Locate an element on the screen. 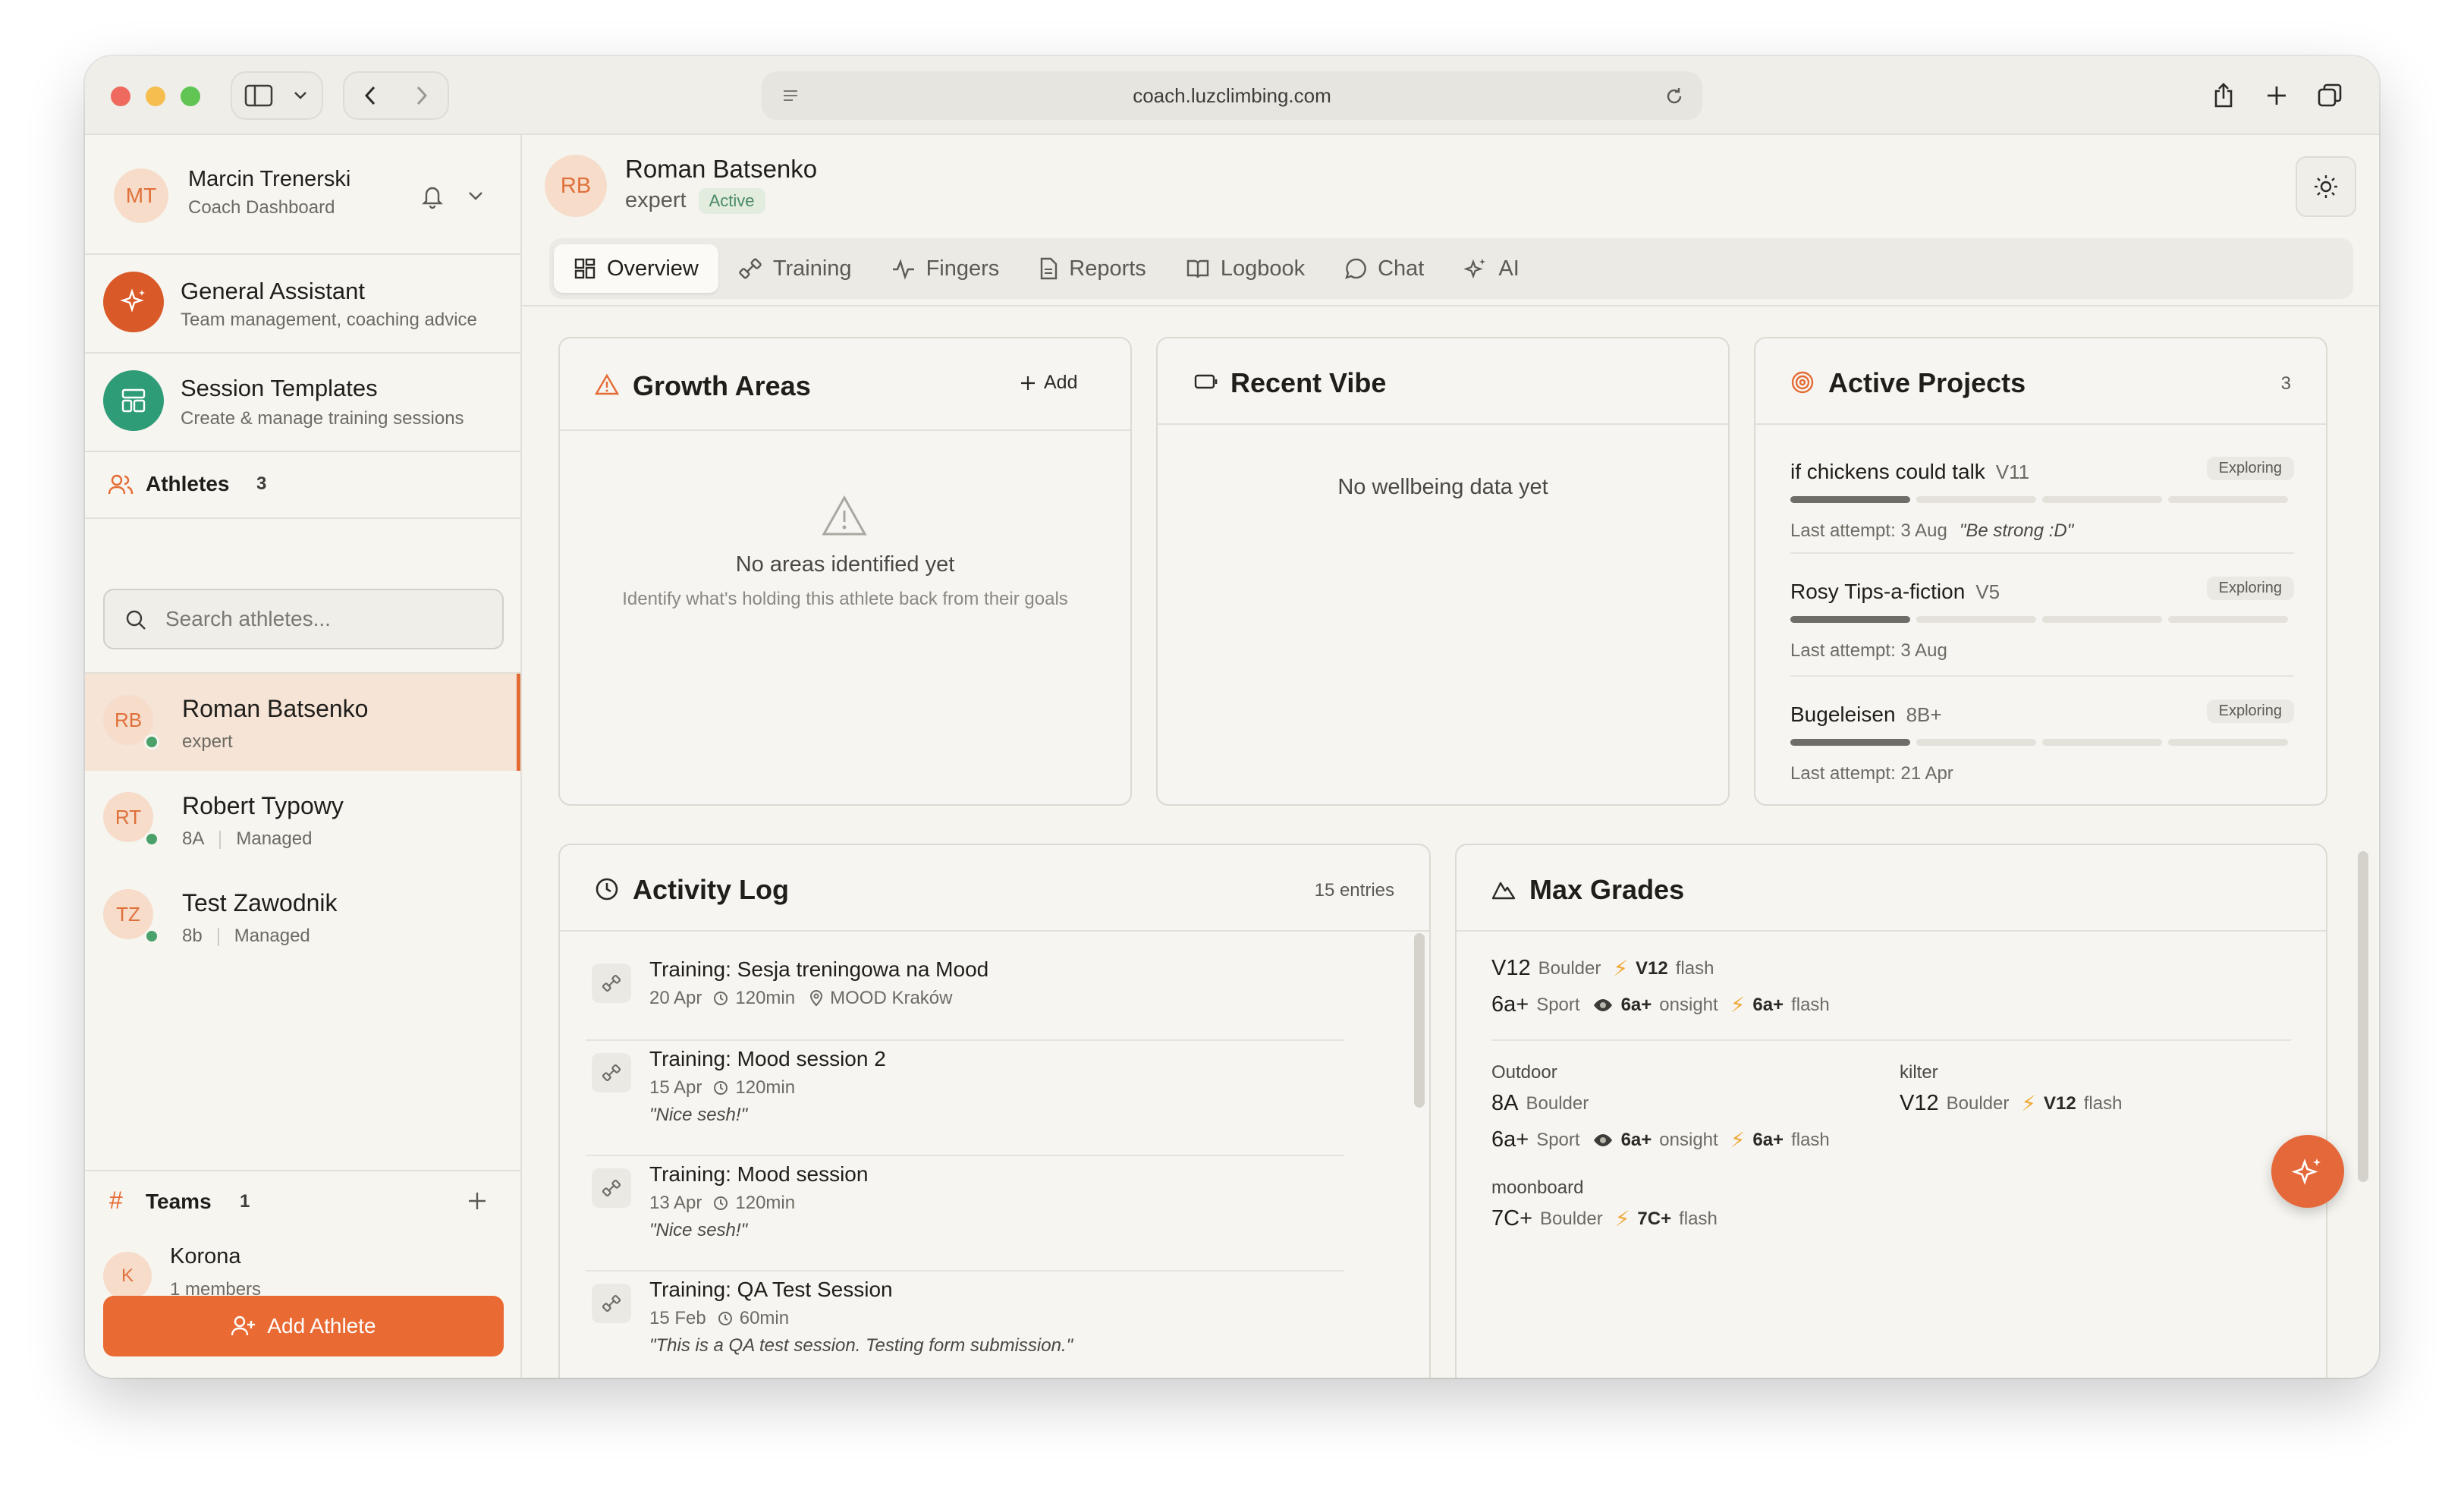  max-grade: V12 is located at coordinates (1919, 1103).